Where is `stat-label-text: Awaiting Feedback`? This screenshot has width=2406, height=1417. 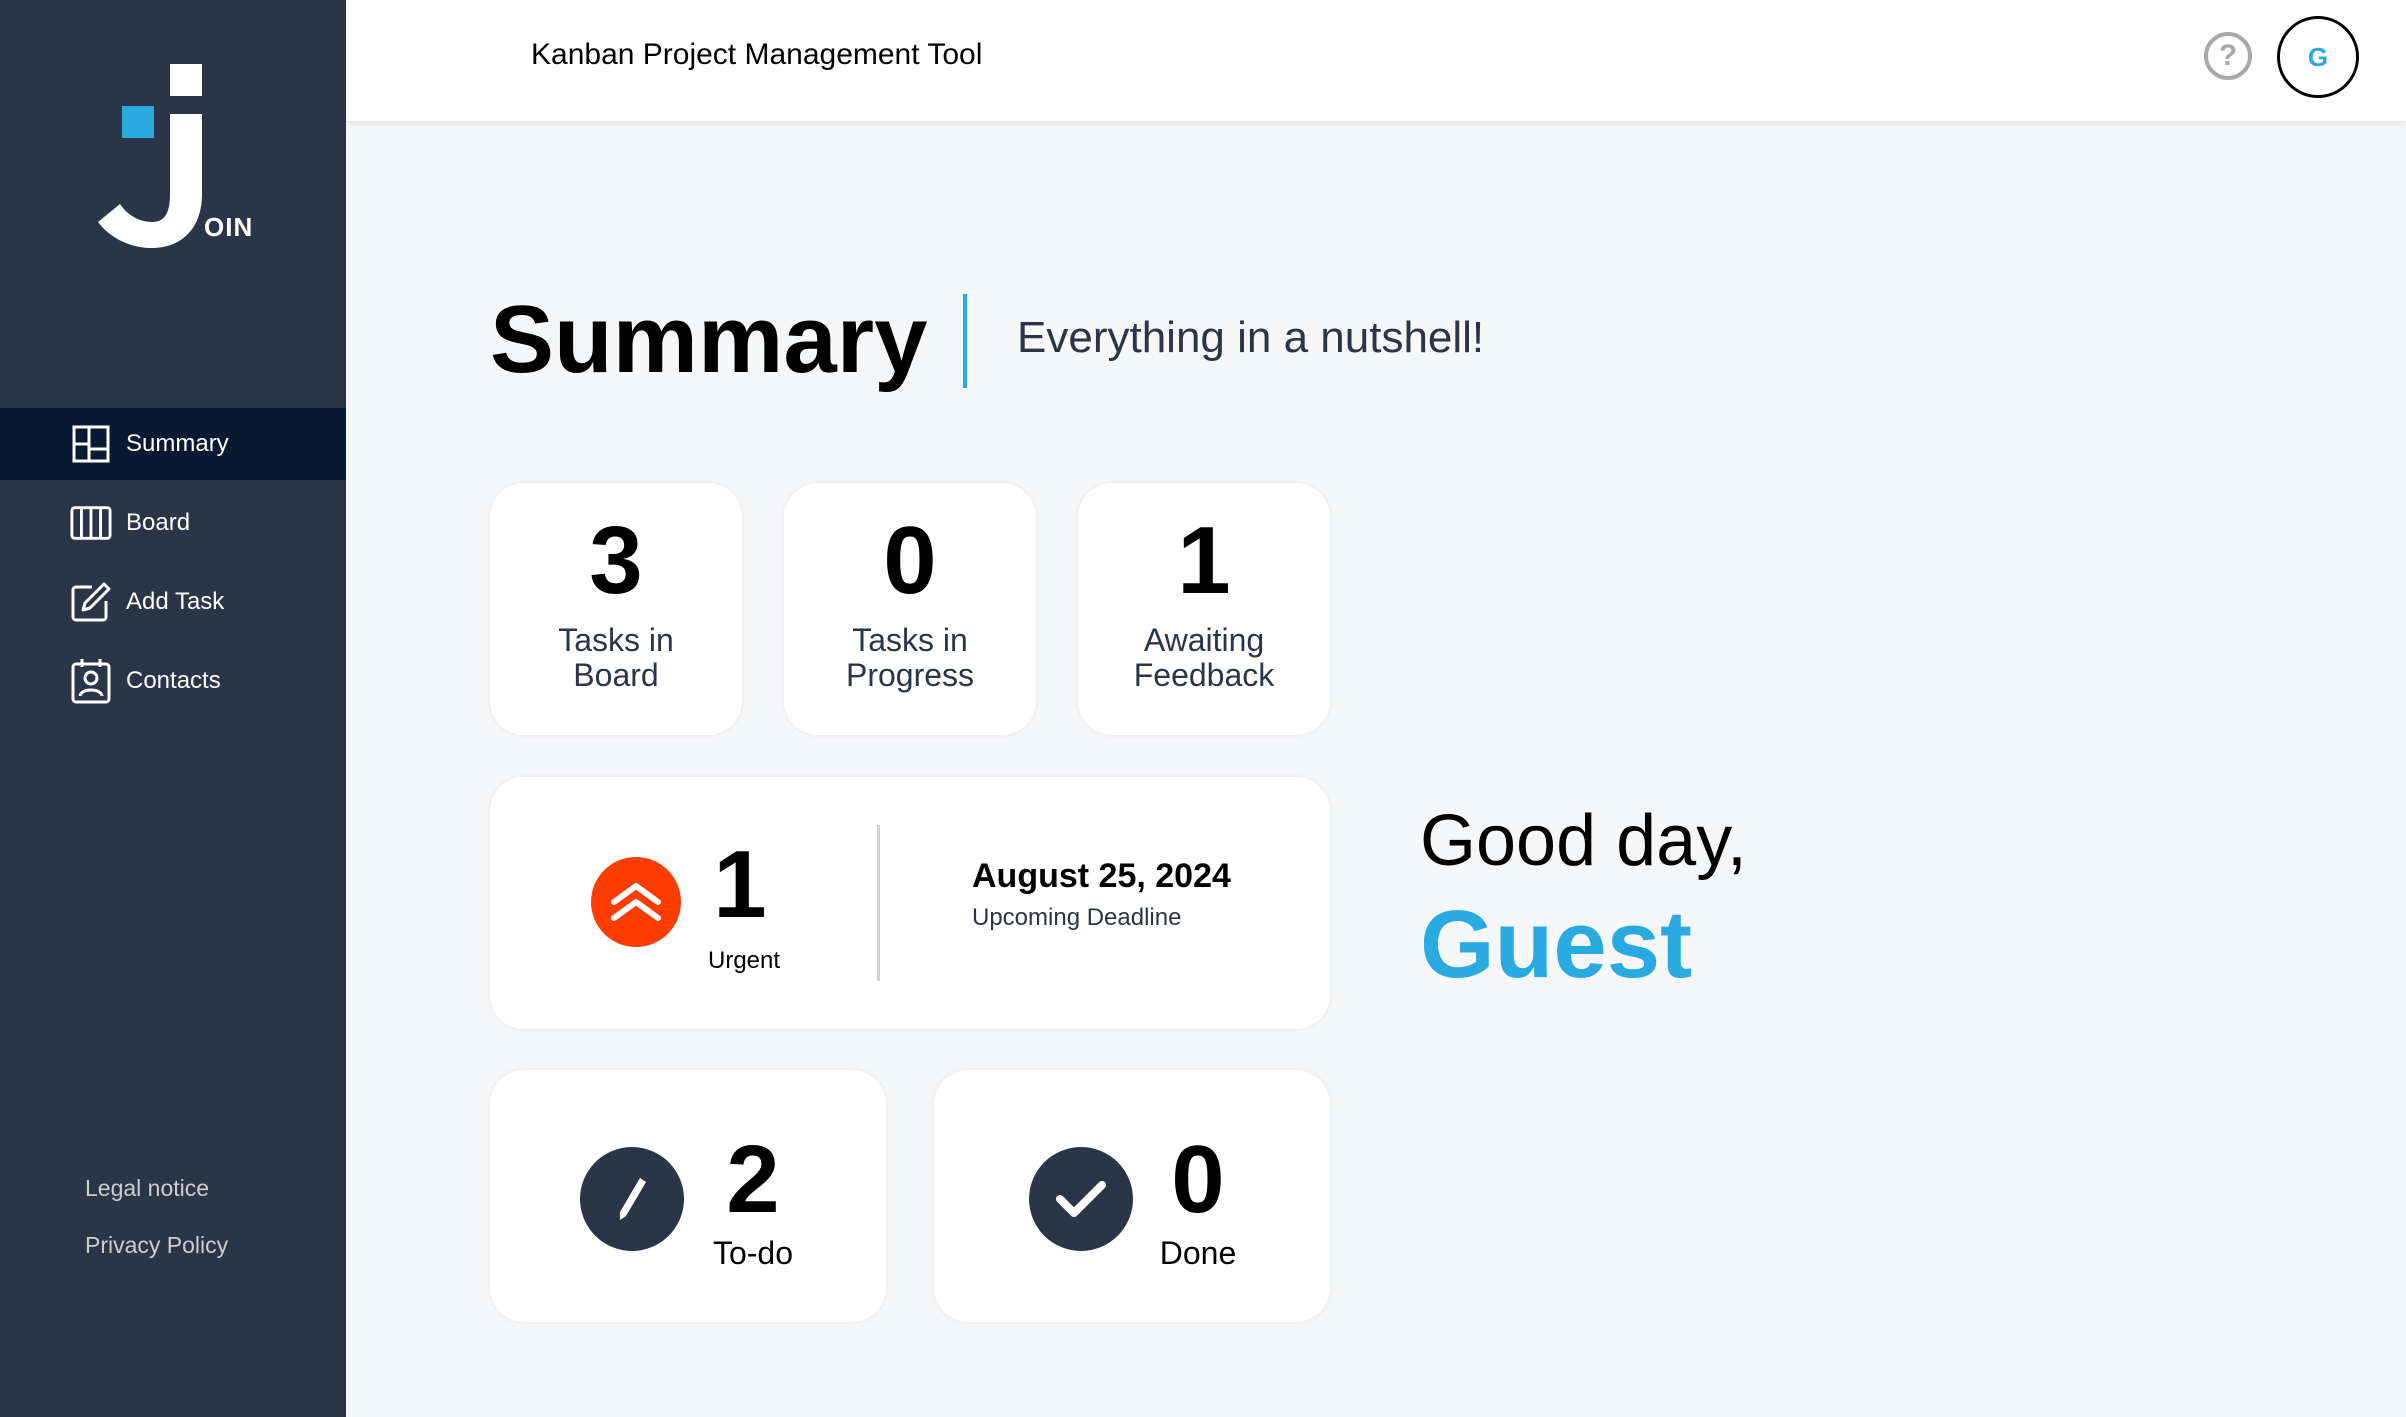 stat-label-text: Awaiting Feedback is located at coordinates (1204, 658).